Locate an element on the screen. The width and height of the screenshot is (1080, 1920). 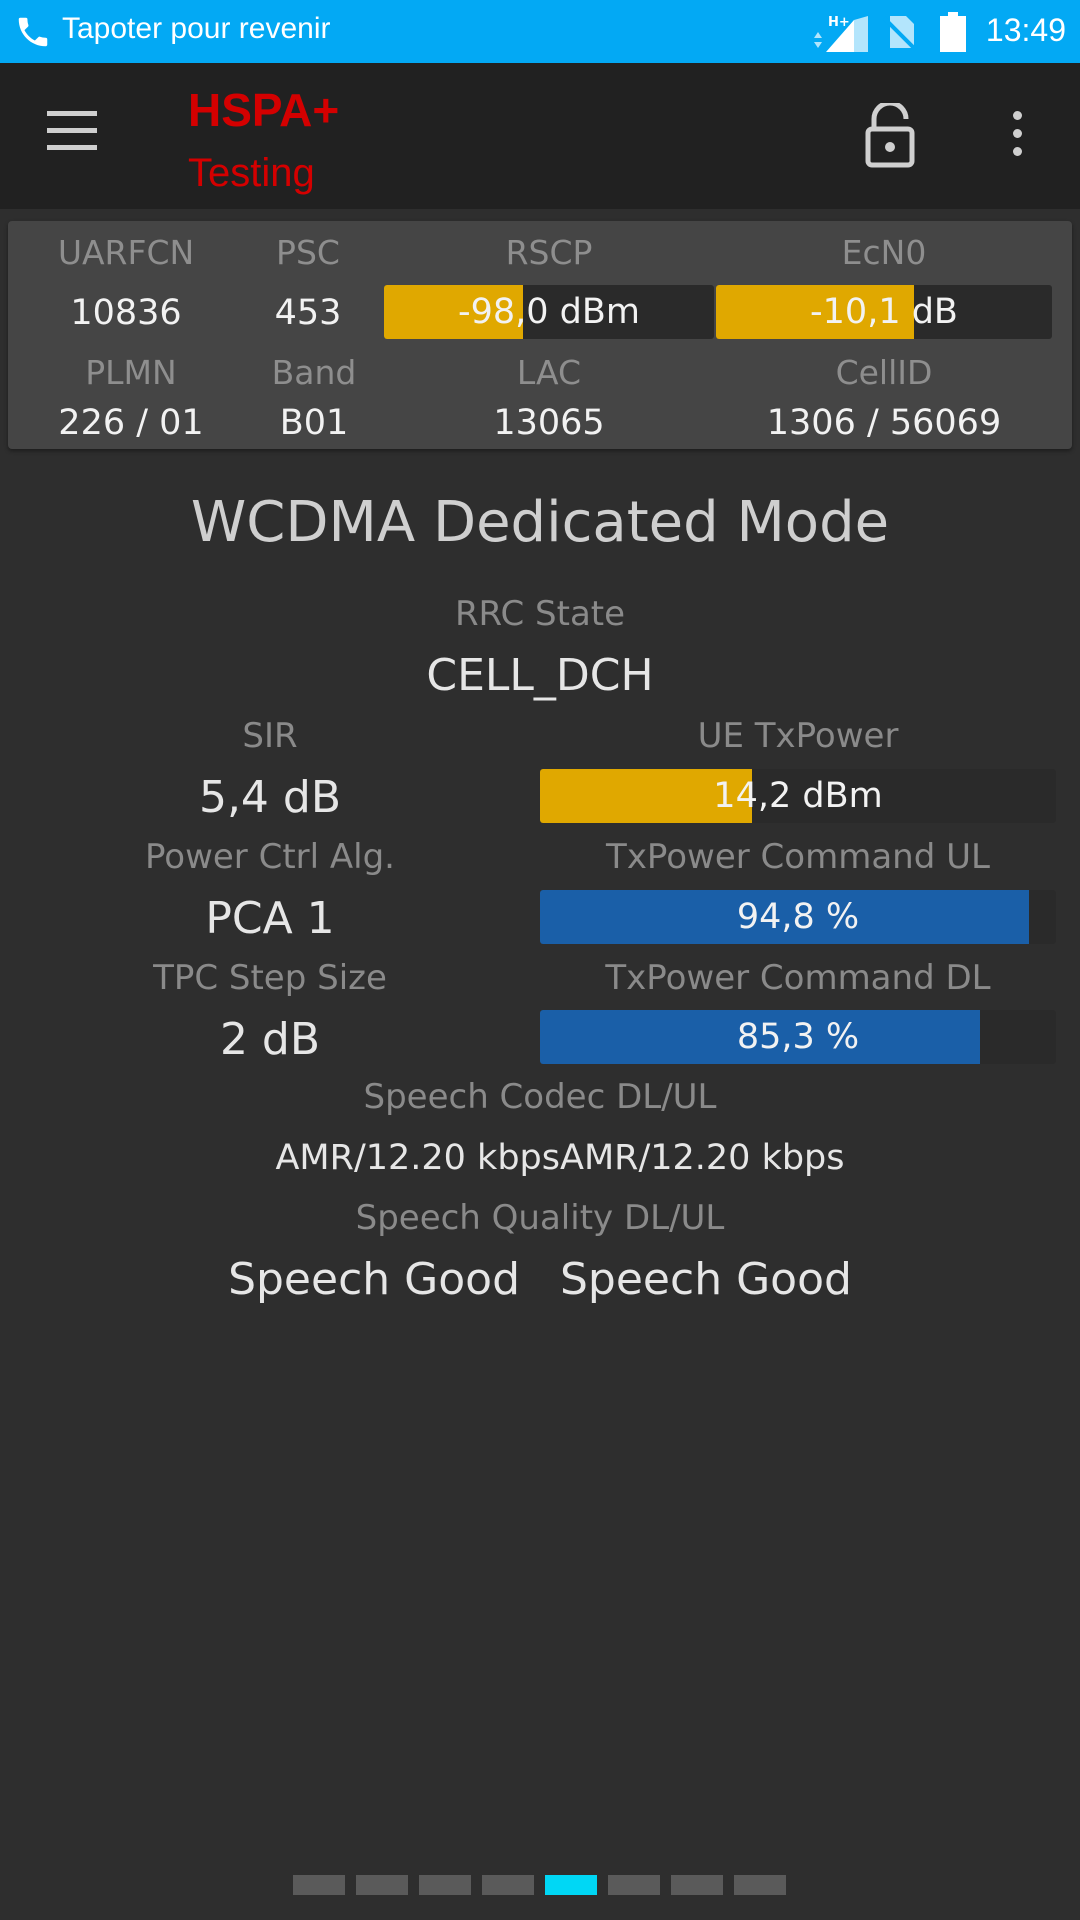
lac-label: LAC is located at coordinates (549, 372).